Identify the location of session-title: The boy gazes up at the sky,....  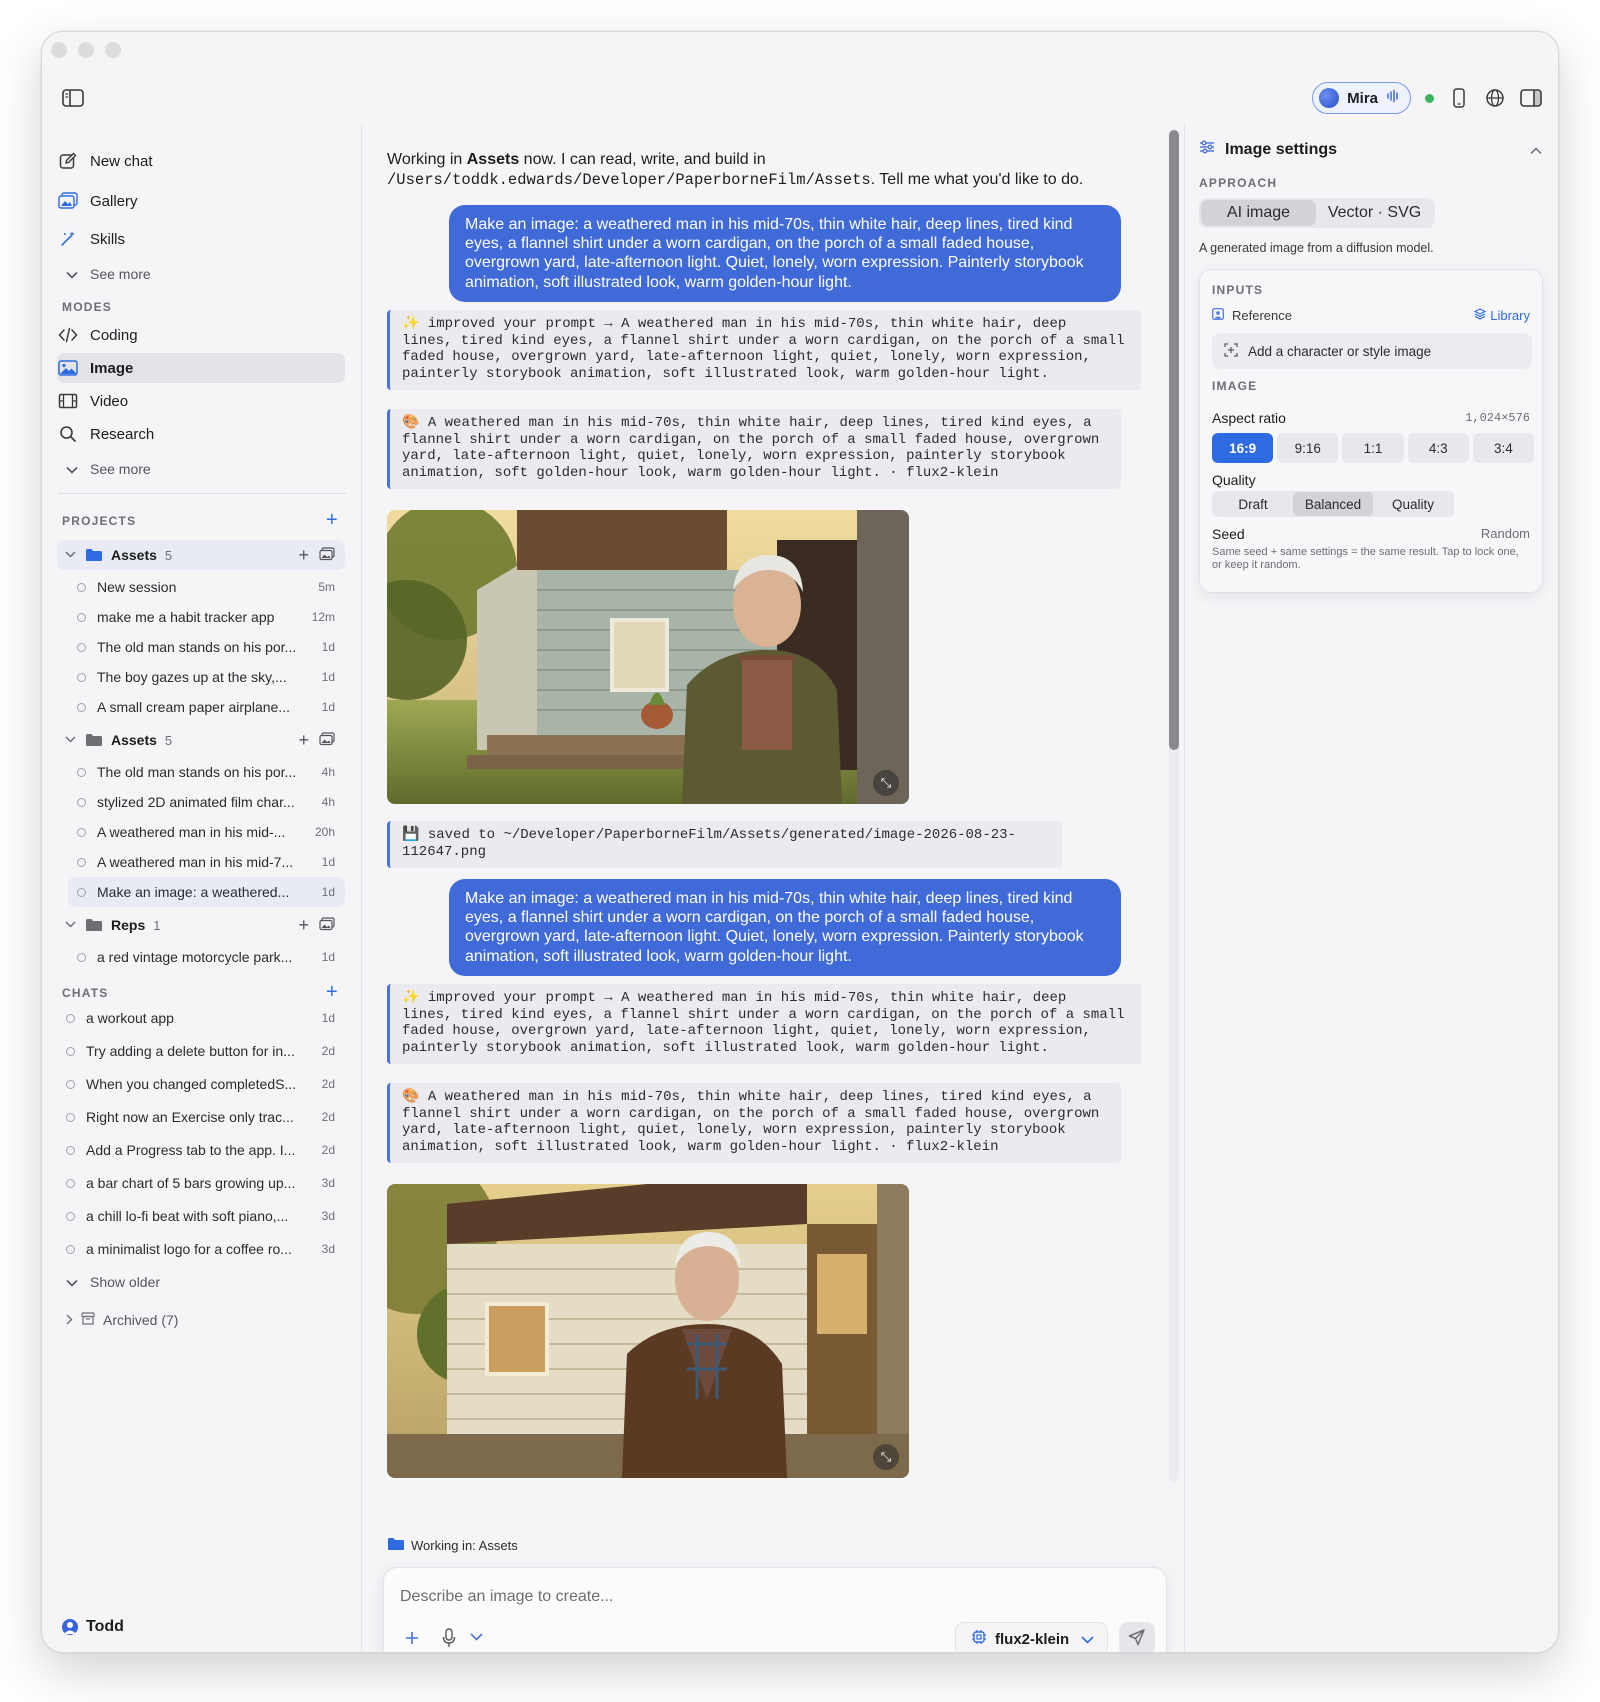
(192, 677).